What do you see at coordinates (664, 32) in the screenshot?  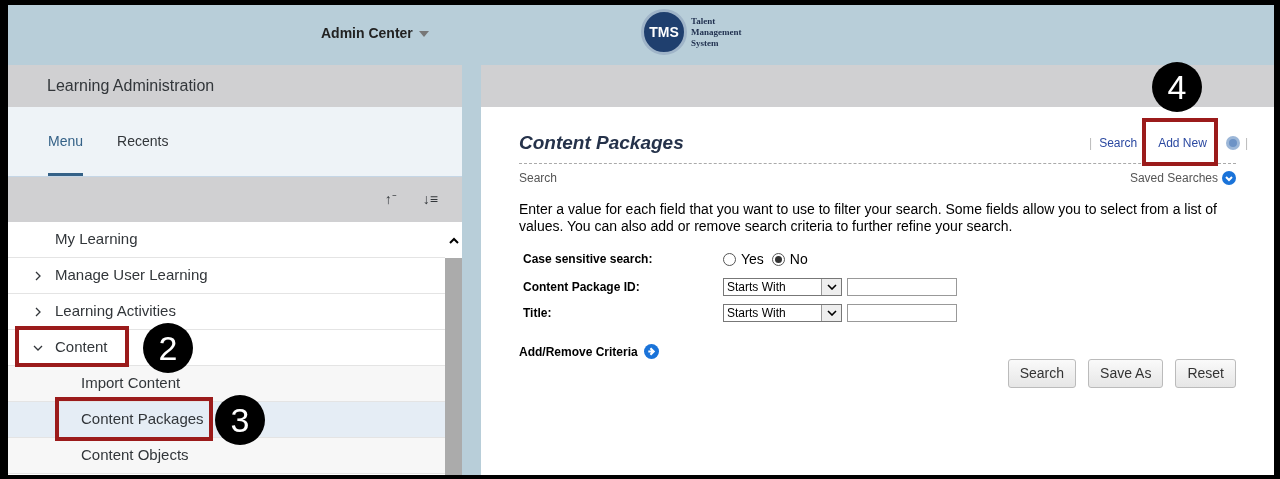 I see `logo: TMS` at bounding box center [664, 32].